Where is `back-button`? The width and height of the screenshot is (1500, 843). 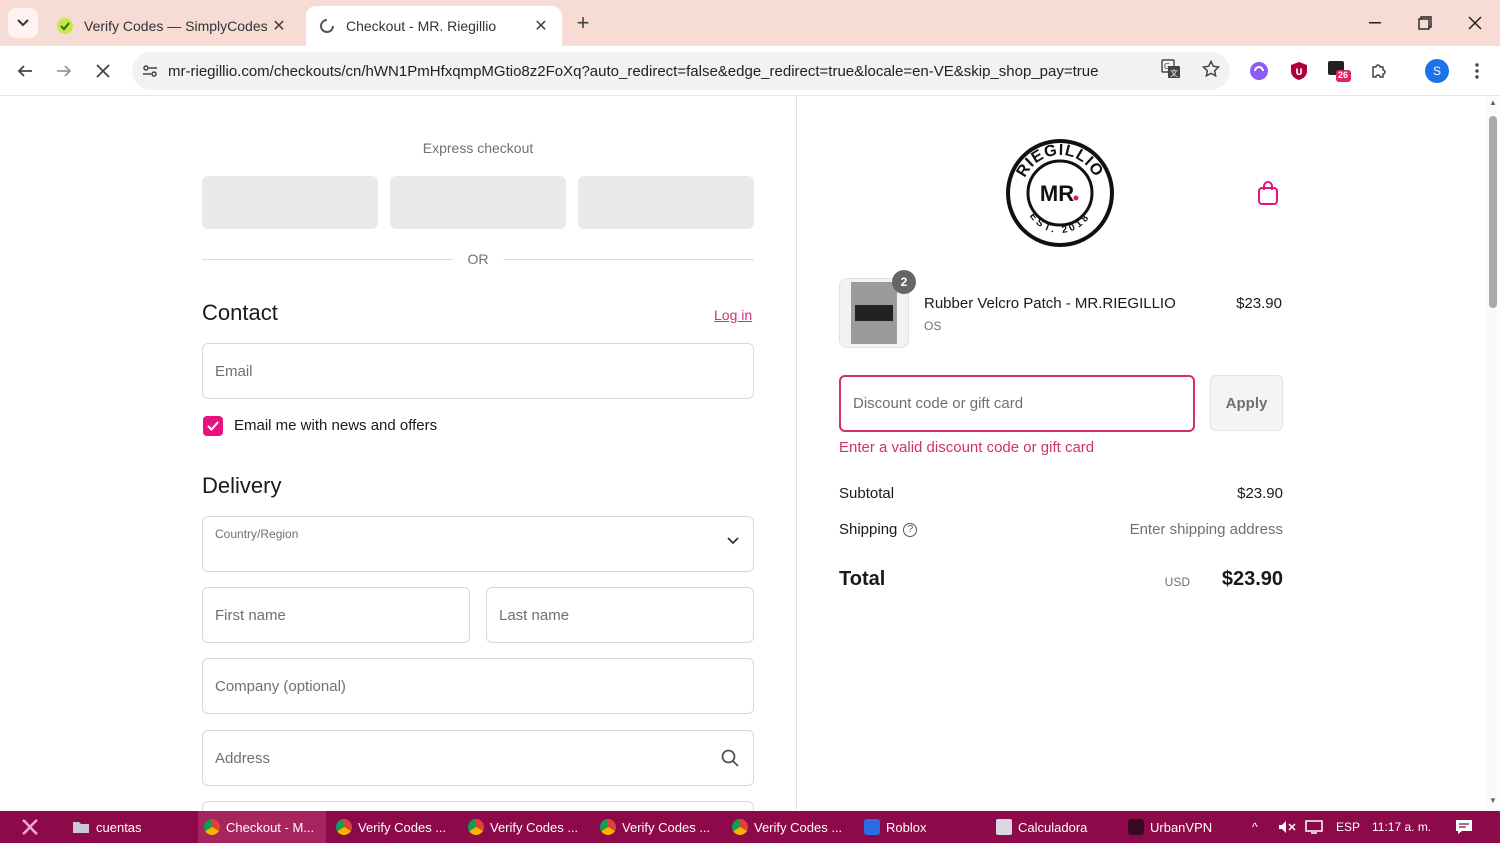
back-button is located at coordinates (25, 71).